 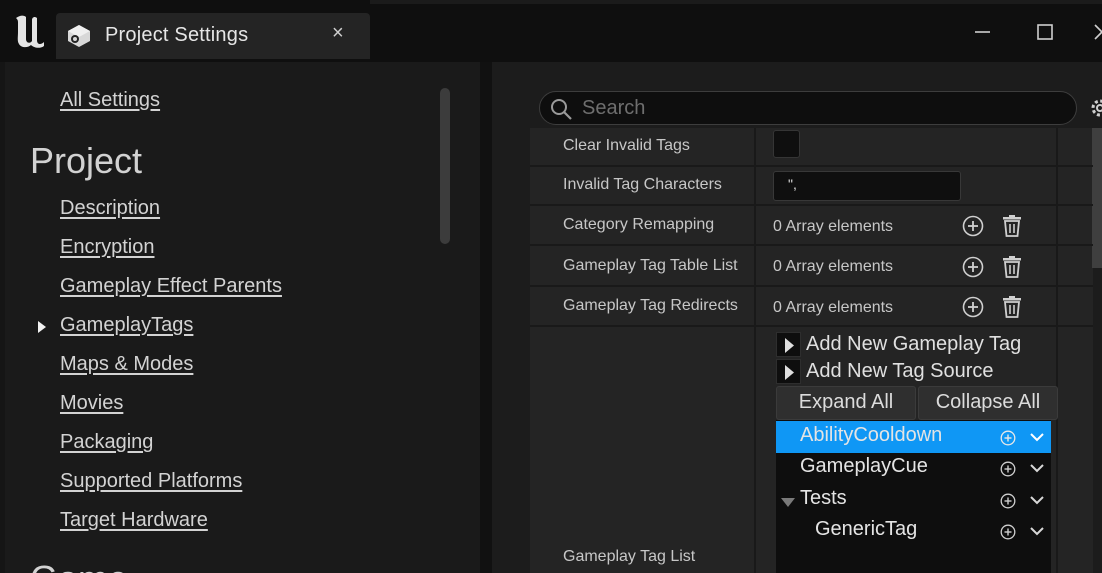 What do you see at coordinates (833, 266) in the screenshot?
I see `tag-table-list-value: 0 Array elements` at bounding box center [833, 266].